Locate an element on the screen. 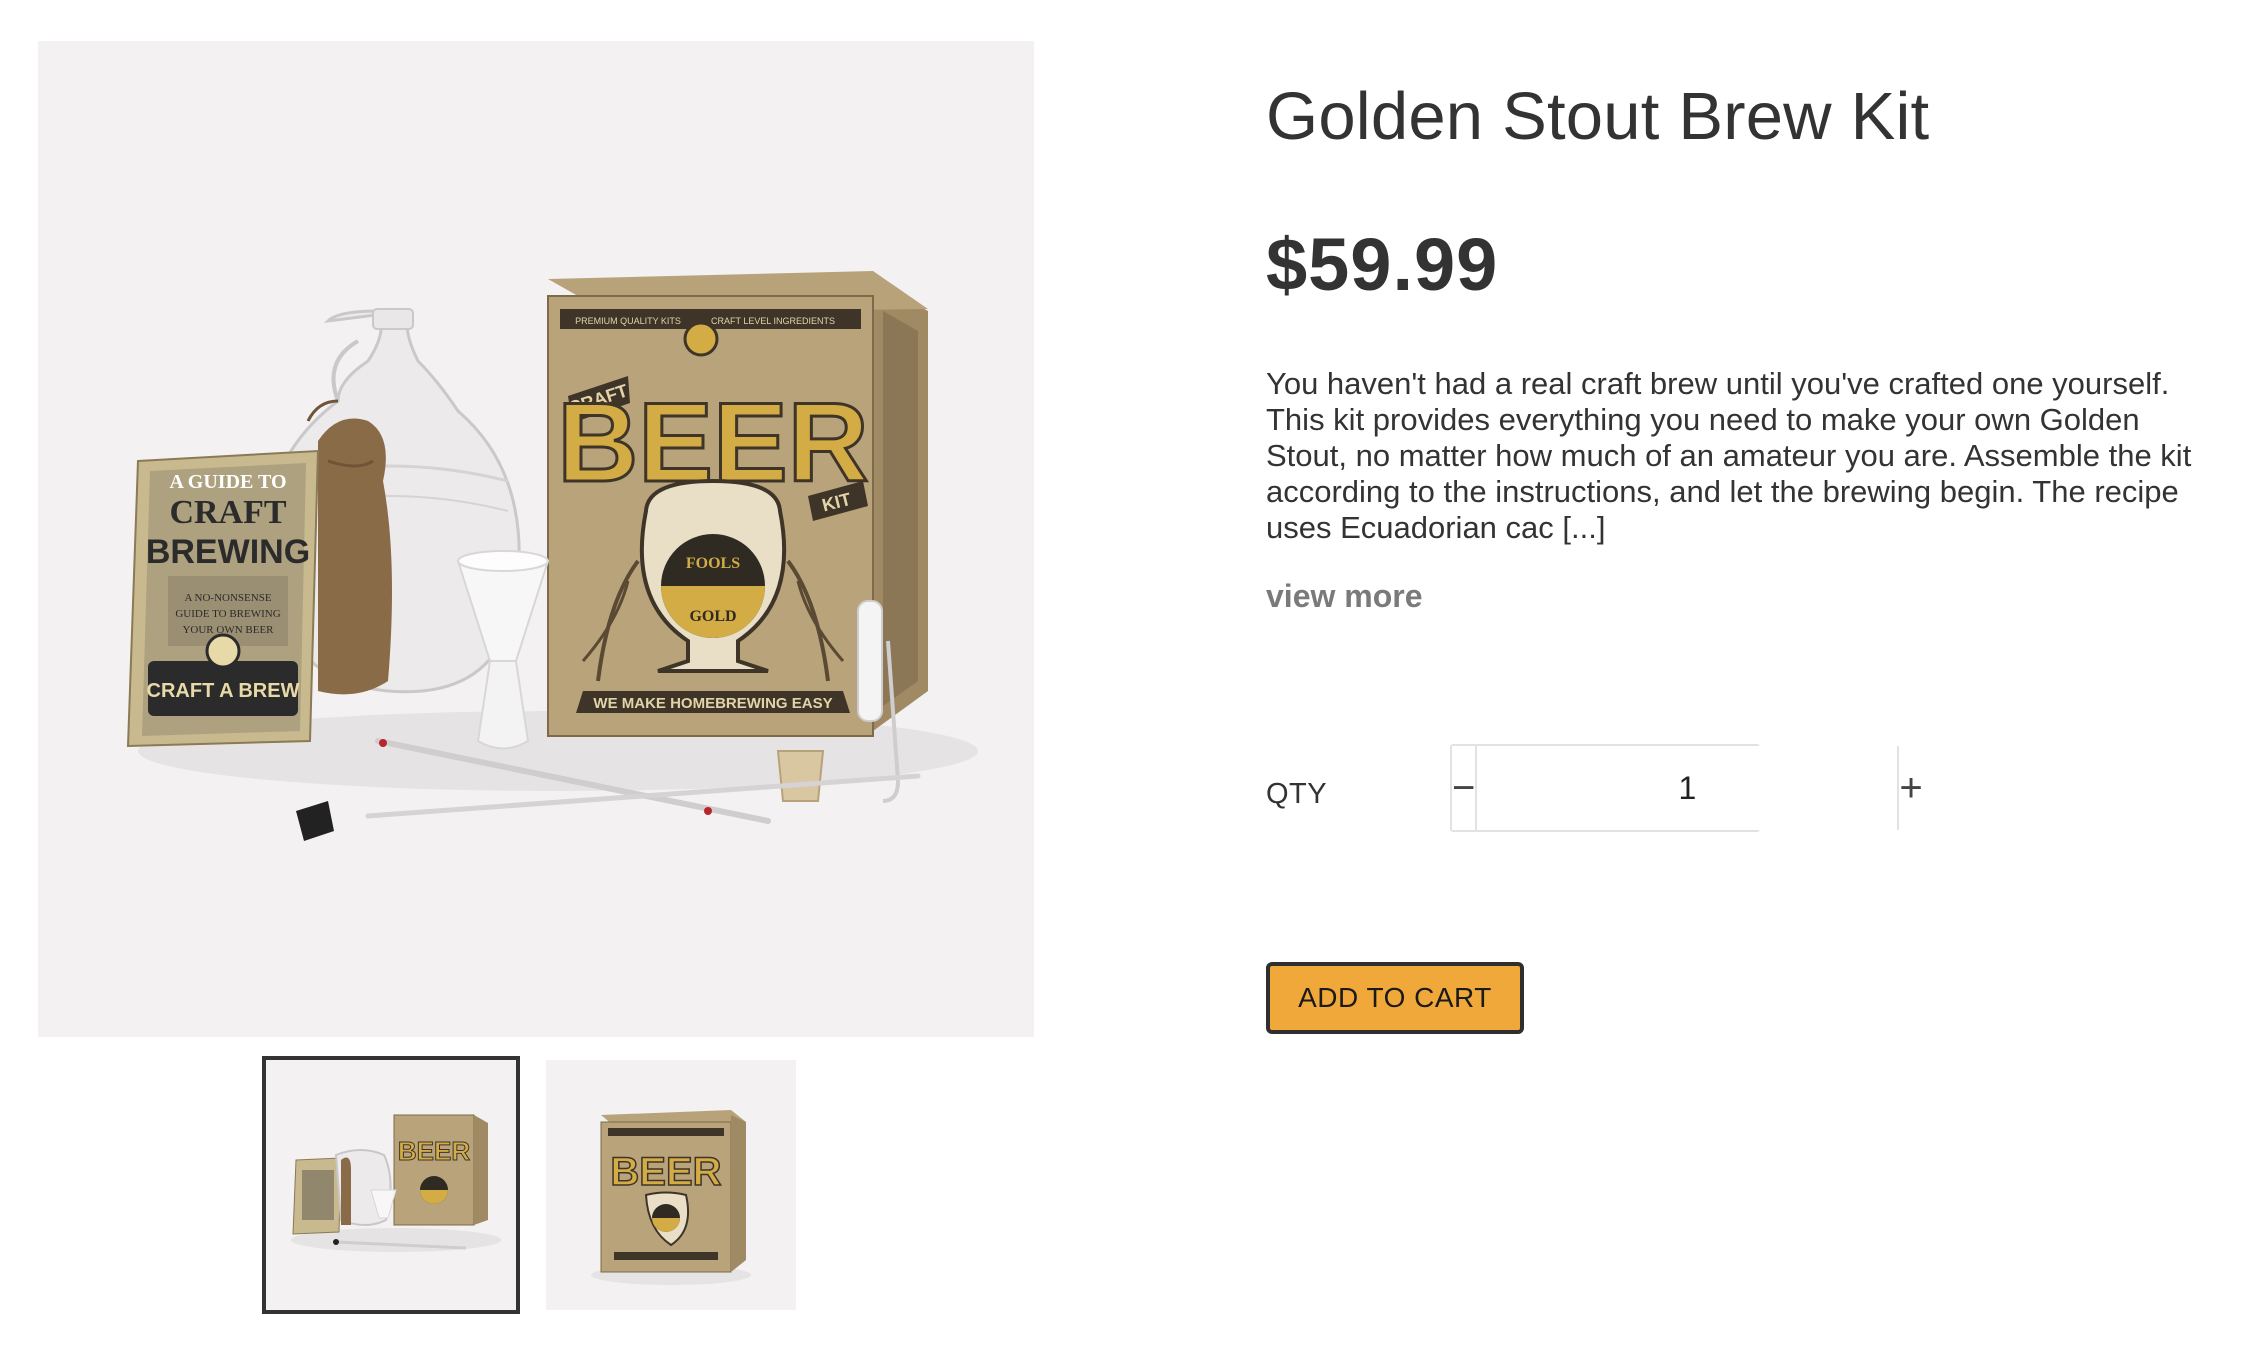 Image resolution: width=2262 pixels, height=1356 pixels. svg-text: A NO-NONSENSE is located at coordinates (227, 598).